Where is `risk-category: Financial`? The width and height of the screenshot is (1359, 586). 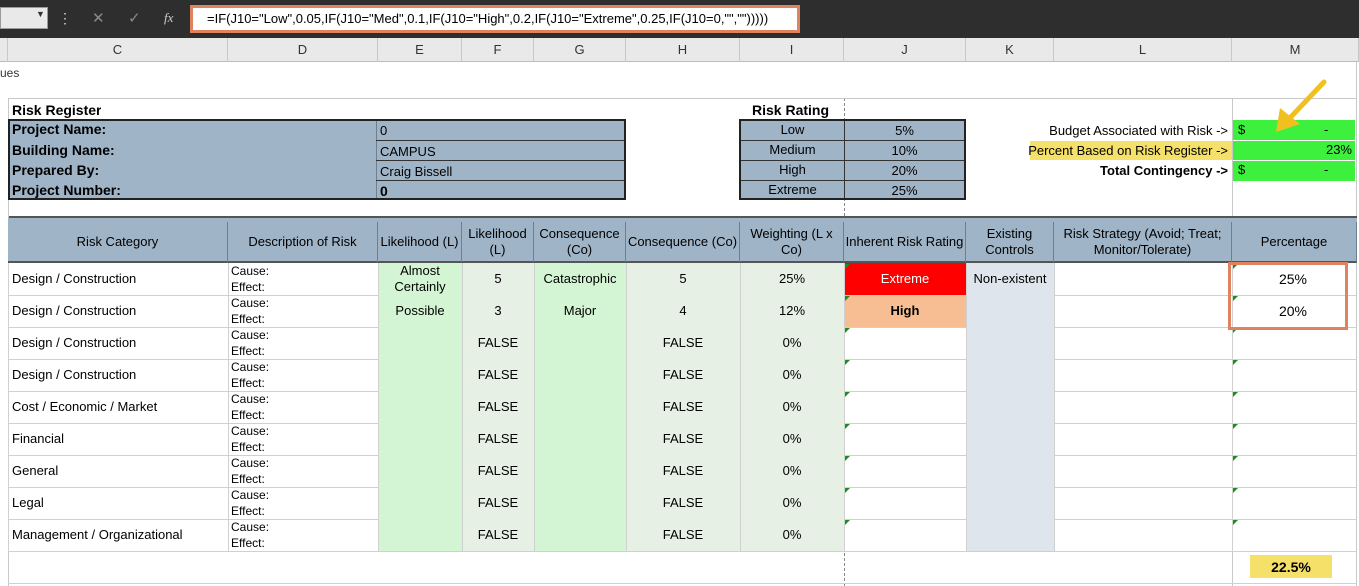 risk-category: Financial is located at coordinates (118, 438).